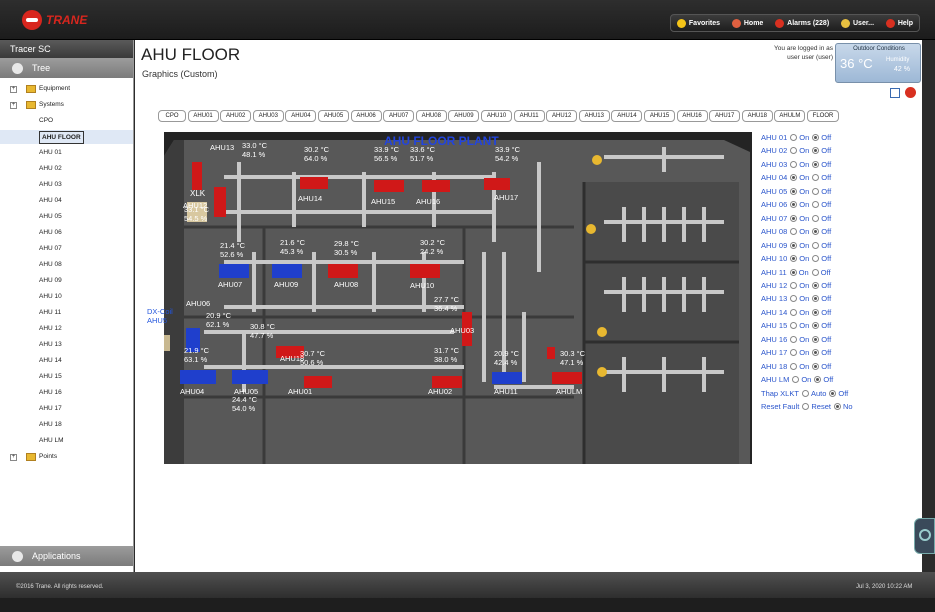 The image size is (935, 612). I want to click on unit-name-ahu16: AHU16, so click(428, 202).